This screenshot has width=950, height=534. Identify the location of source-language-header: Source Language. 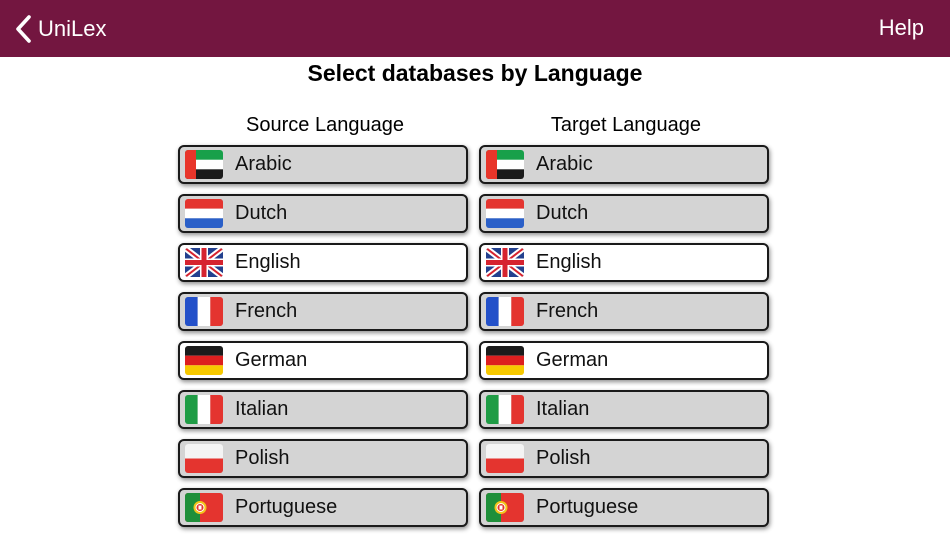
(325, 125).